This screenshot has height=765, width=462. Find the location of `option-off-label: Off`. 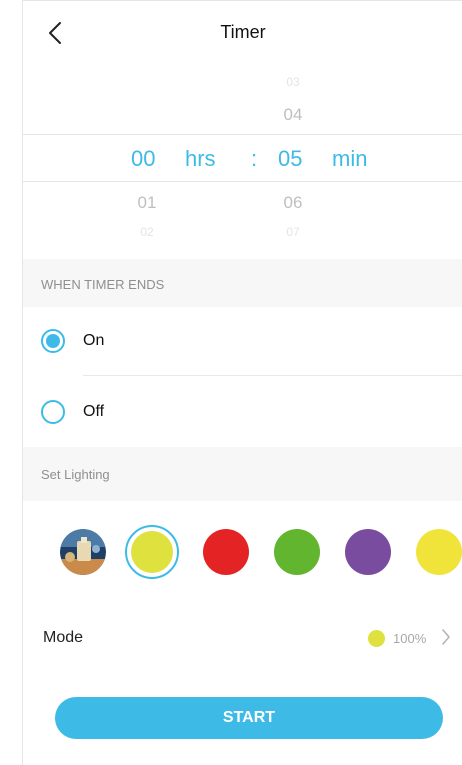

option-off-label: Off is located at coordinates (94, 411).